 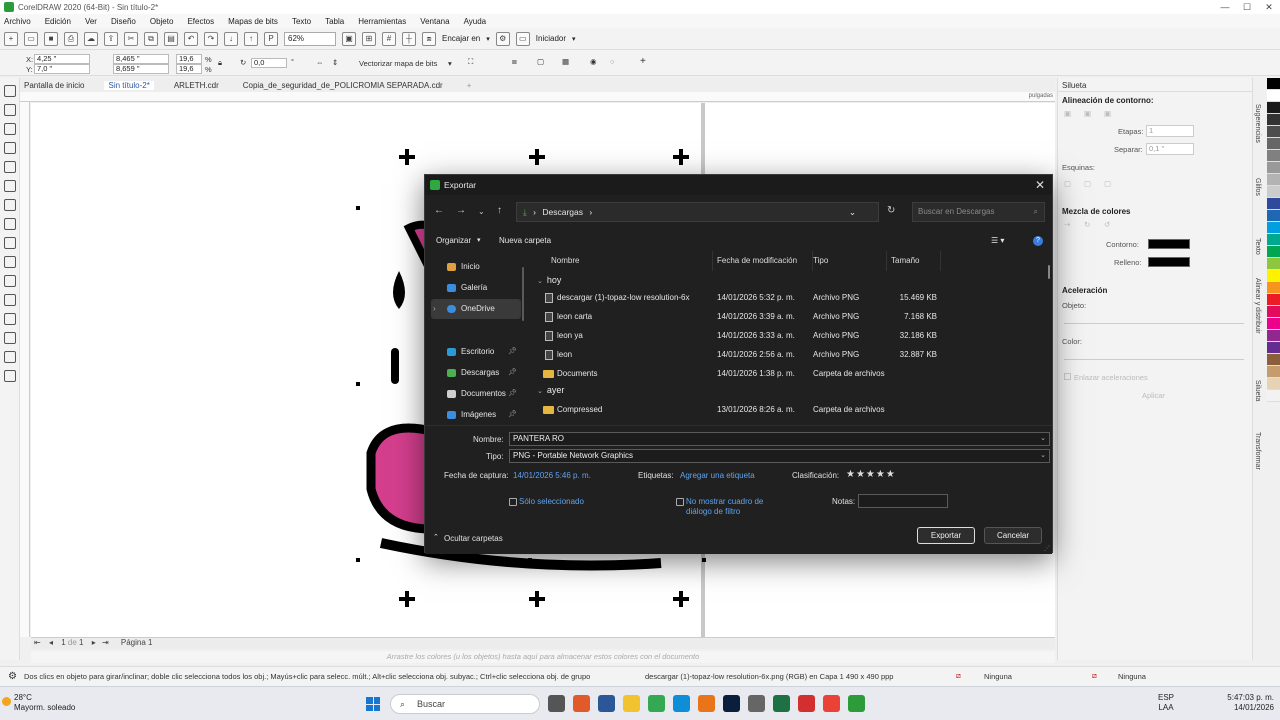 I want to click on hide-folders-button: Ocultar carpetas, so click(x=473, y=538).